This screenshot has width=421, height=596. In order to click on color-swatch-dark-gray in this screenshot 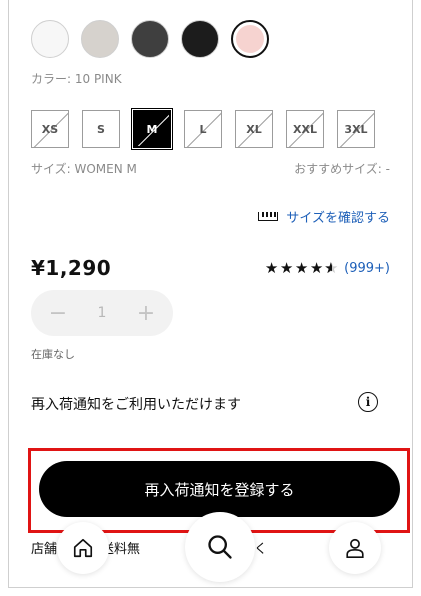, I will do `click(150, 39)`.